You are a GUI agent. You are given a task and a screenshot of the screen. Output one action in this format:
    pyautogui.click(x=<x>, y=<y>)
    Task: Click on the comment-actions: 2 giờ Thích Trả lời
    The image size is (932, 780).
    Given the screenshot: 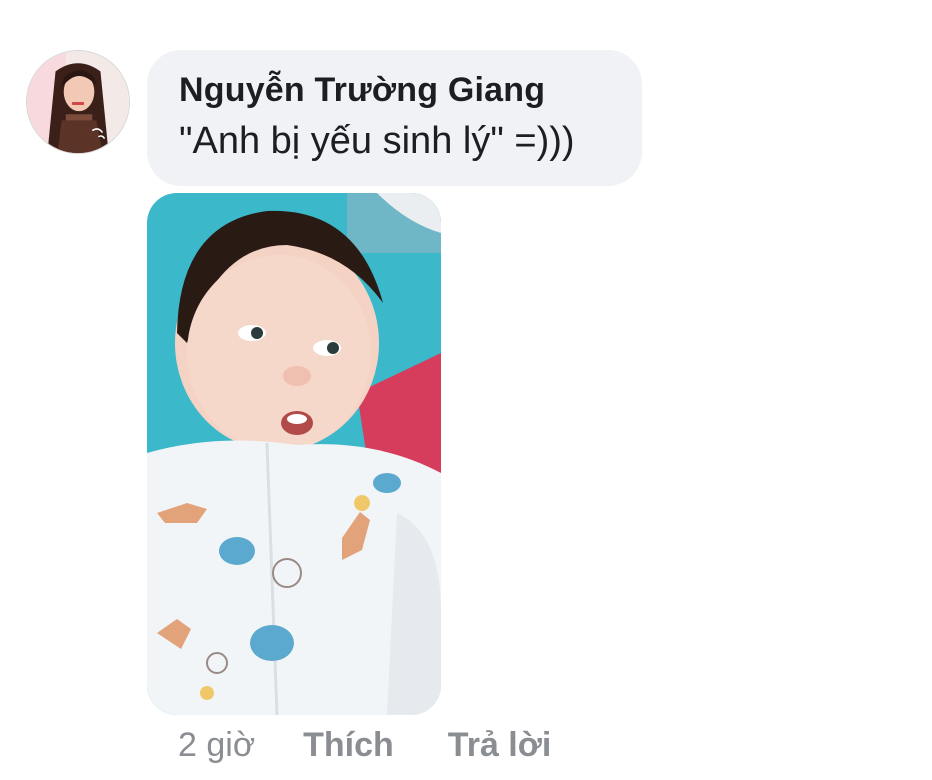 What is the action you would take?
    pyautogui.click(x=364, y=745)
    